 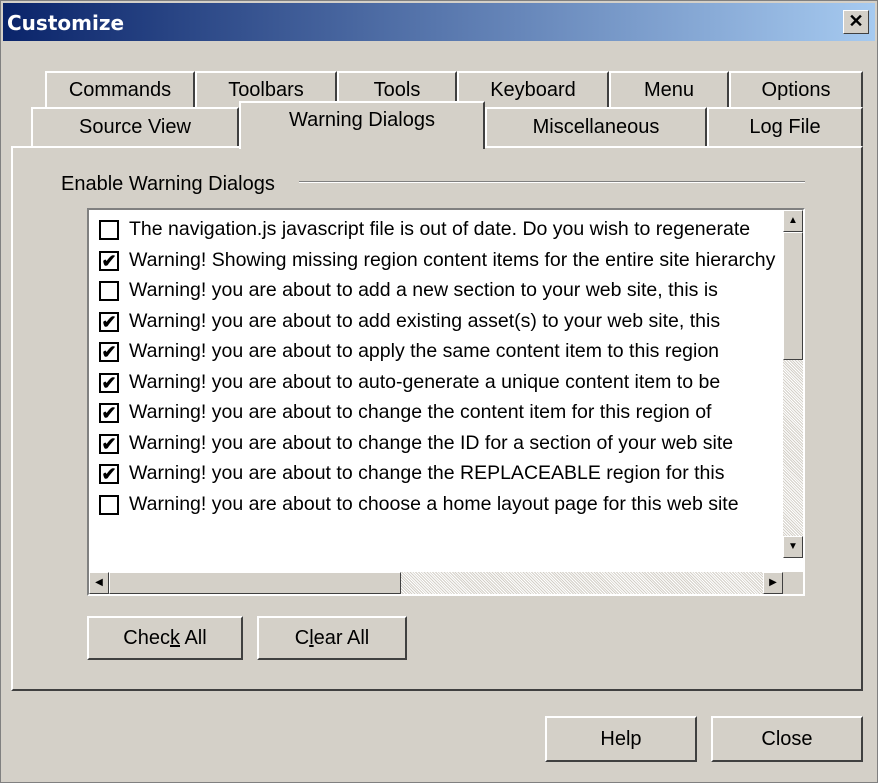 What do you see at coordinates (856, 22) in the screenshot?
I see `close-window-button: ✕` at bounding box center [856, 22].